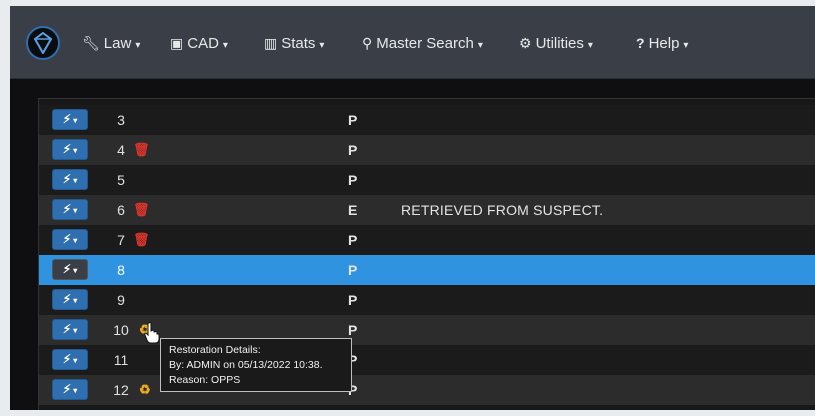  Describe the element at coordinates (556, 43) in the screenshot. I see `nav-utilities: ⚙ Utilities ▾` at that location.